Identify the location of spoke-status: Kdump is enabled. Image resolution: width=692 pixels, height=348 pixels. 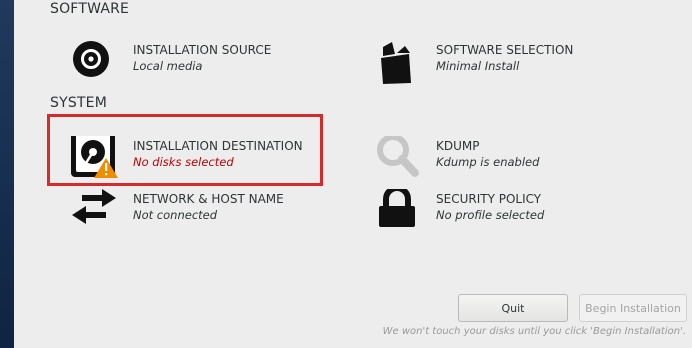
(488, 162).